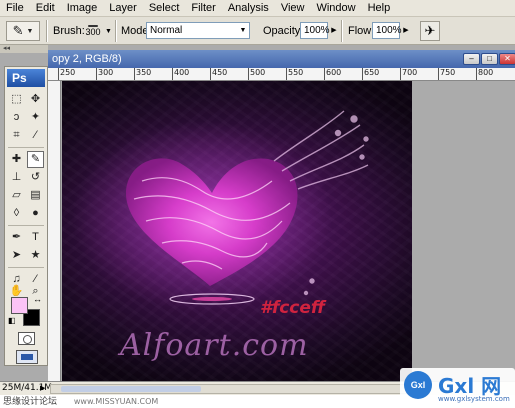 The height and width of the screenshot is (408, 515). What do you see at coordinates (45, 8) in the screenshot?
I see `menu-edit: Edit` at bounding box center [45, 8].